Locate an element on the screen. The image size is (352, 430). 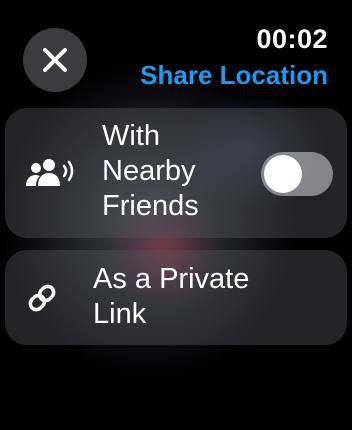
toggle-knob is located at coordinates (283, 174).